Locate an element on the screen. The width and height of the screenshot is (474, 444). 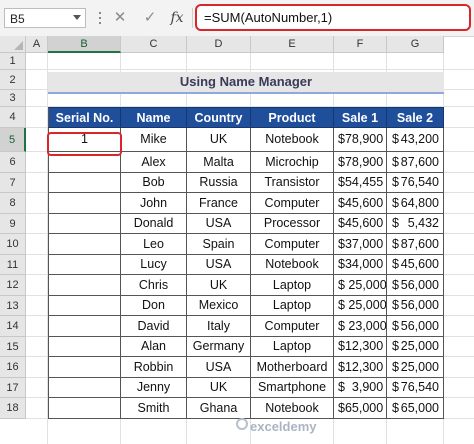
sale2-cell: $25,000 is located at coordinates (415, 347).